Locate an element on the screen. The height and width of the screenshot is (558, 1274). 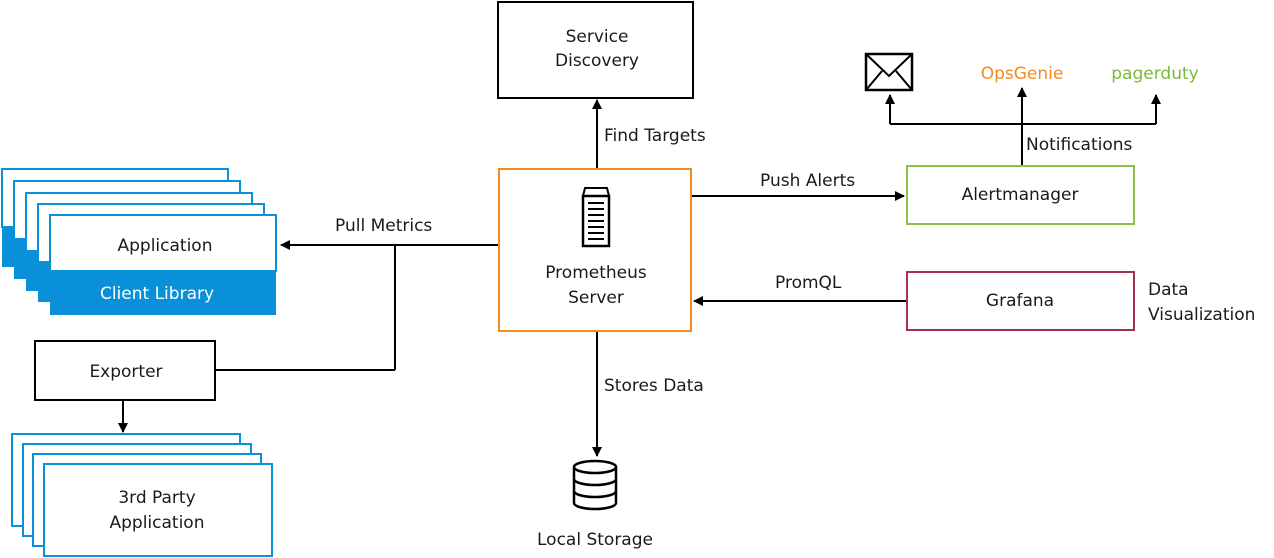
edge-promql: PromQL is located at coordinates (799, 289).